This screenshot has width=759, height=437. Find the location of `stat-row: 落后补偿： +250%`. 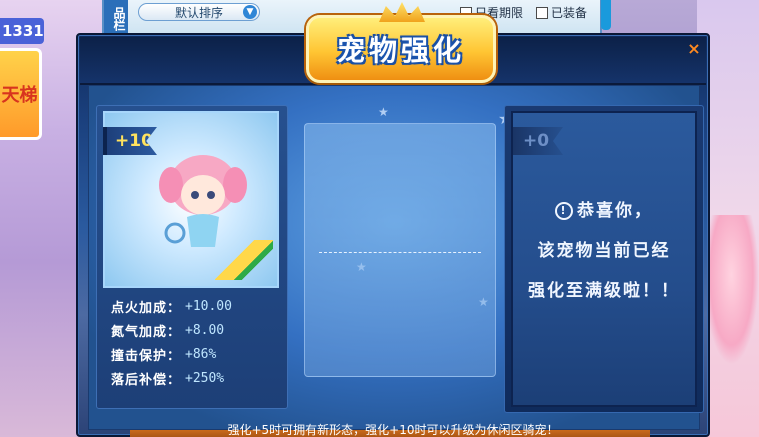

stat-row: 落后补偿： +250% is located at coordinates (196, 378).